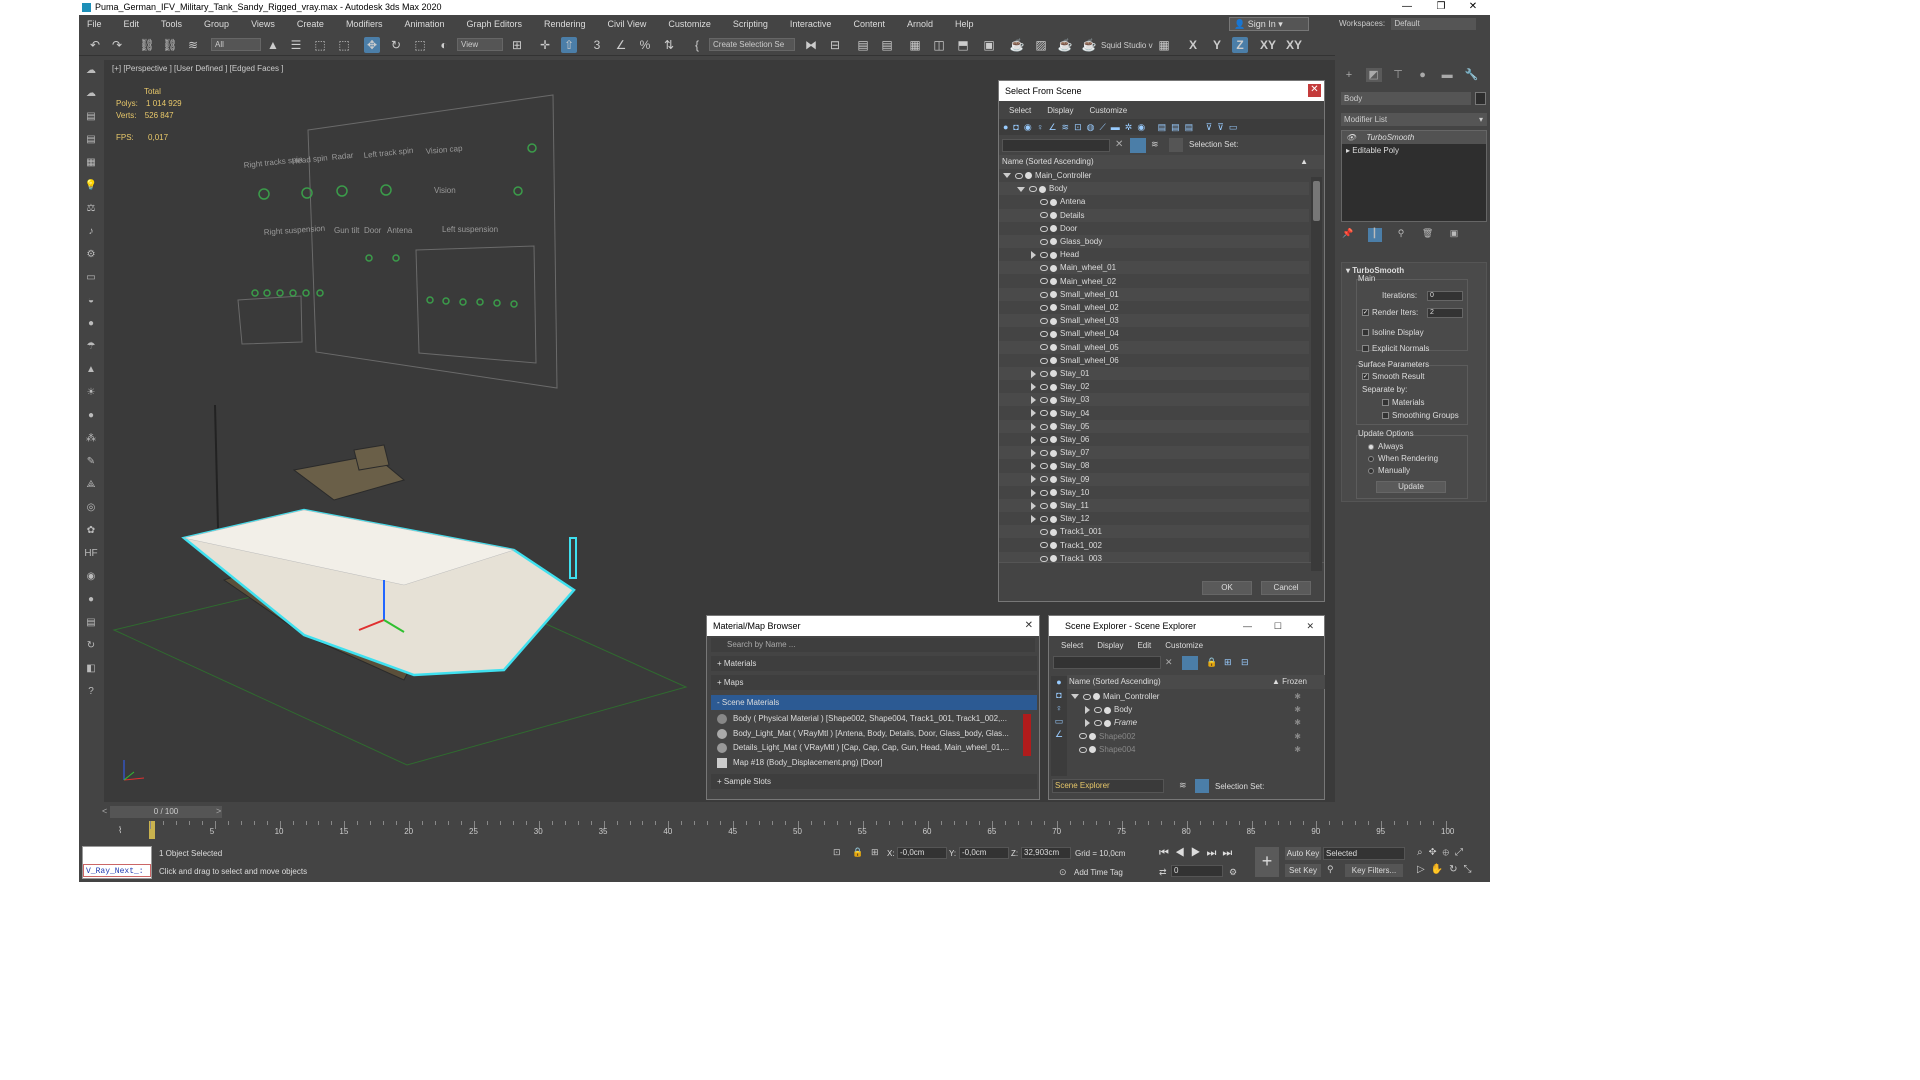 The image size is (1920, 1080). I want to click on collapse-icon, so click(1021, 189).